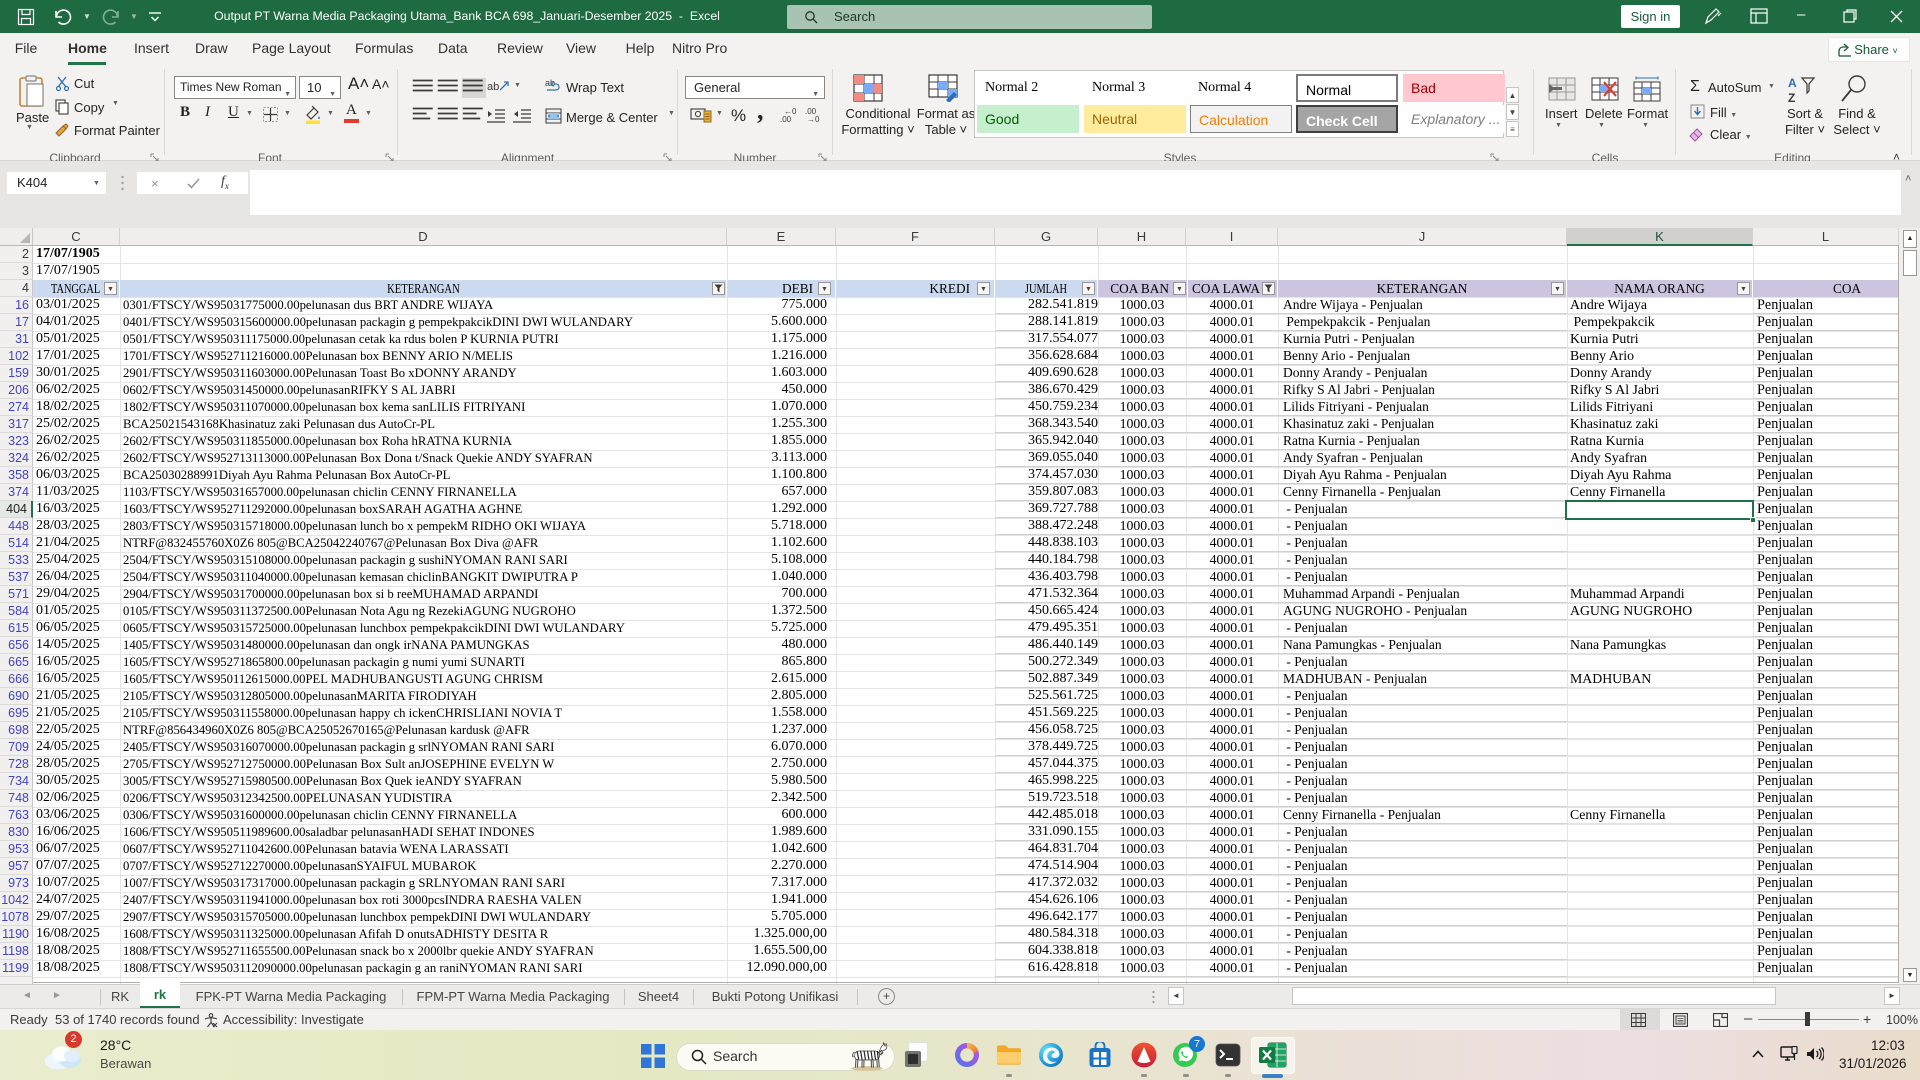  Describe the element at coordinates (786, 119) in the screenshot. I see `svg-text: .00` at that location.